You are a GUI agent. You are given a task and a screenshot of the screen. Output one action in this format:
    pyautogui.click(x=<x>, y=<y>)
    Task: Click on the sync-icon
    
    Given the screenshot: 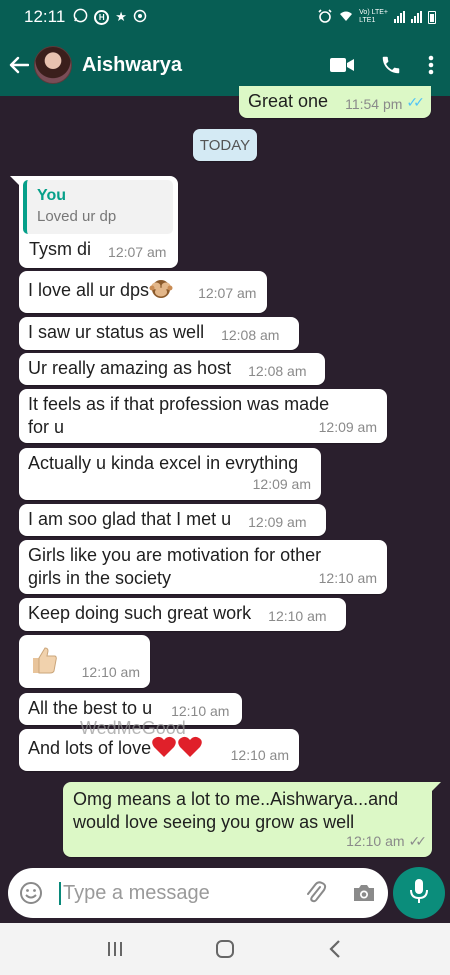 What is the action you would take?
    pyautogui.click(x=140, y=17)
    